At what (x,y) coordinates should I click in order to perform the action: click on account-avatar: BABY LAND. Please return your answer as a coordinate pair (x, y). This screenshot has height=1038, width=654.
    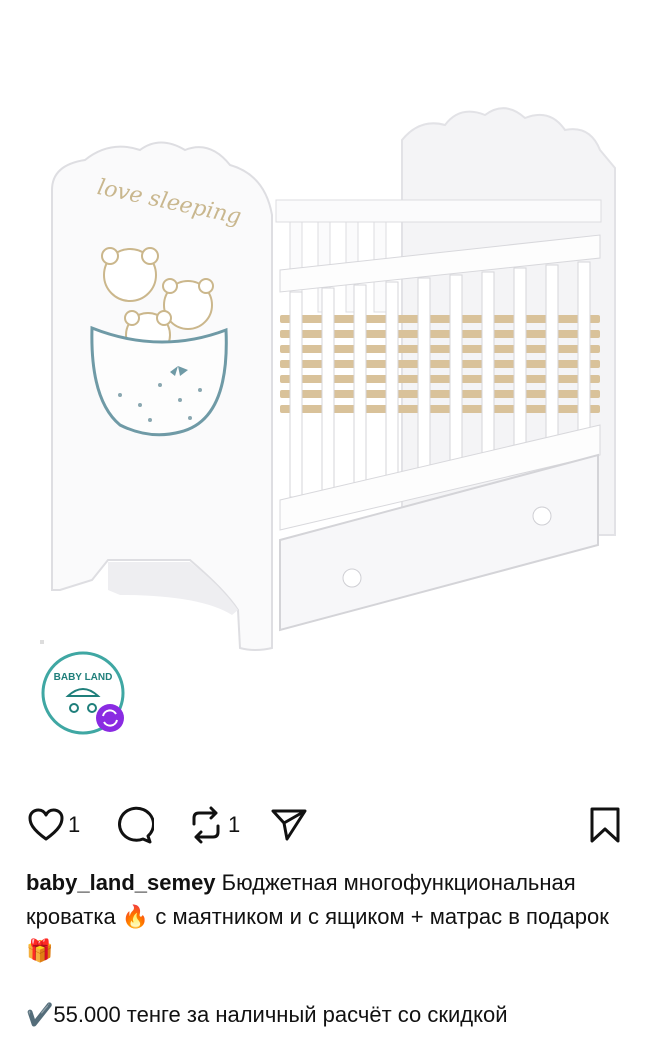
    Looking at the image, I should click on (84, 694).